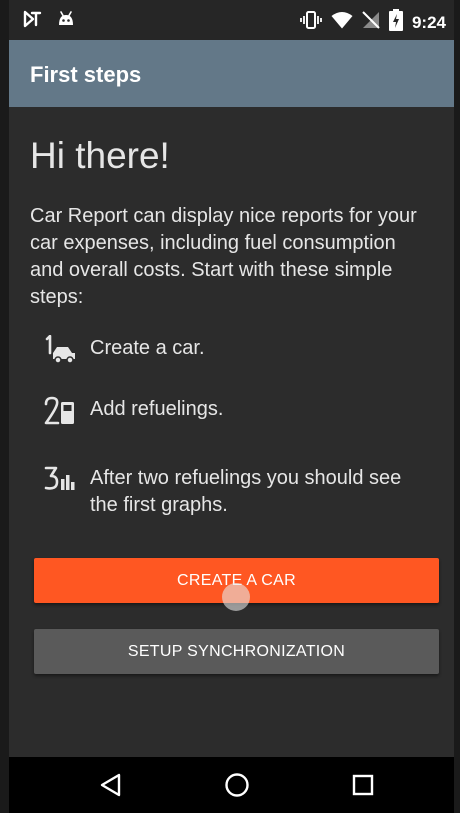  What do you see at coordinates (237, 785) in the screenshot?
I see `home-icon` at bounding box center [237, 785].